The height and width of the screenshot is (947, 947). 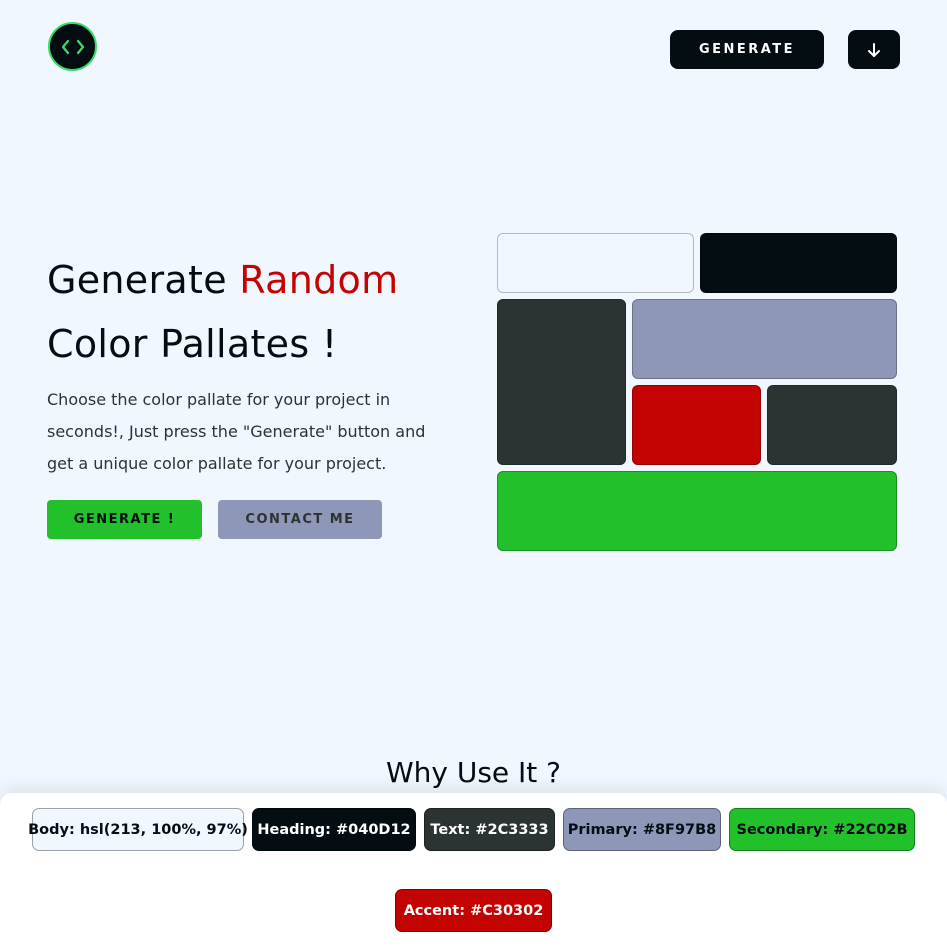 What do you see at coordinates (334, 829) in the screenshot?
I see `chip-heading: Heading: #040D12` at bounding box center [334, 829].